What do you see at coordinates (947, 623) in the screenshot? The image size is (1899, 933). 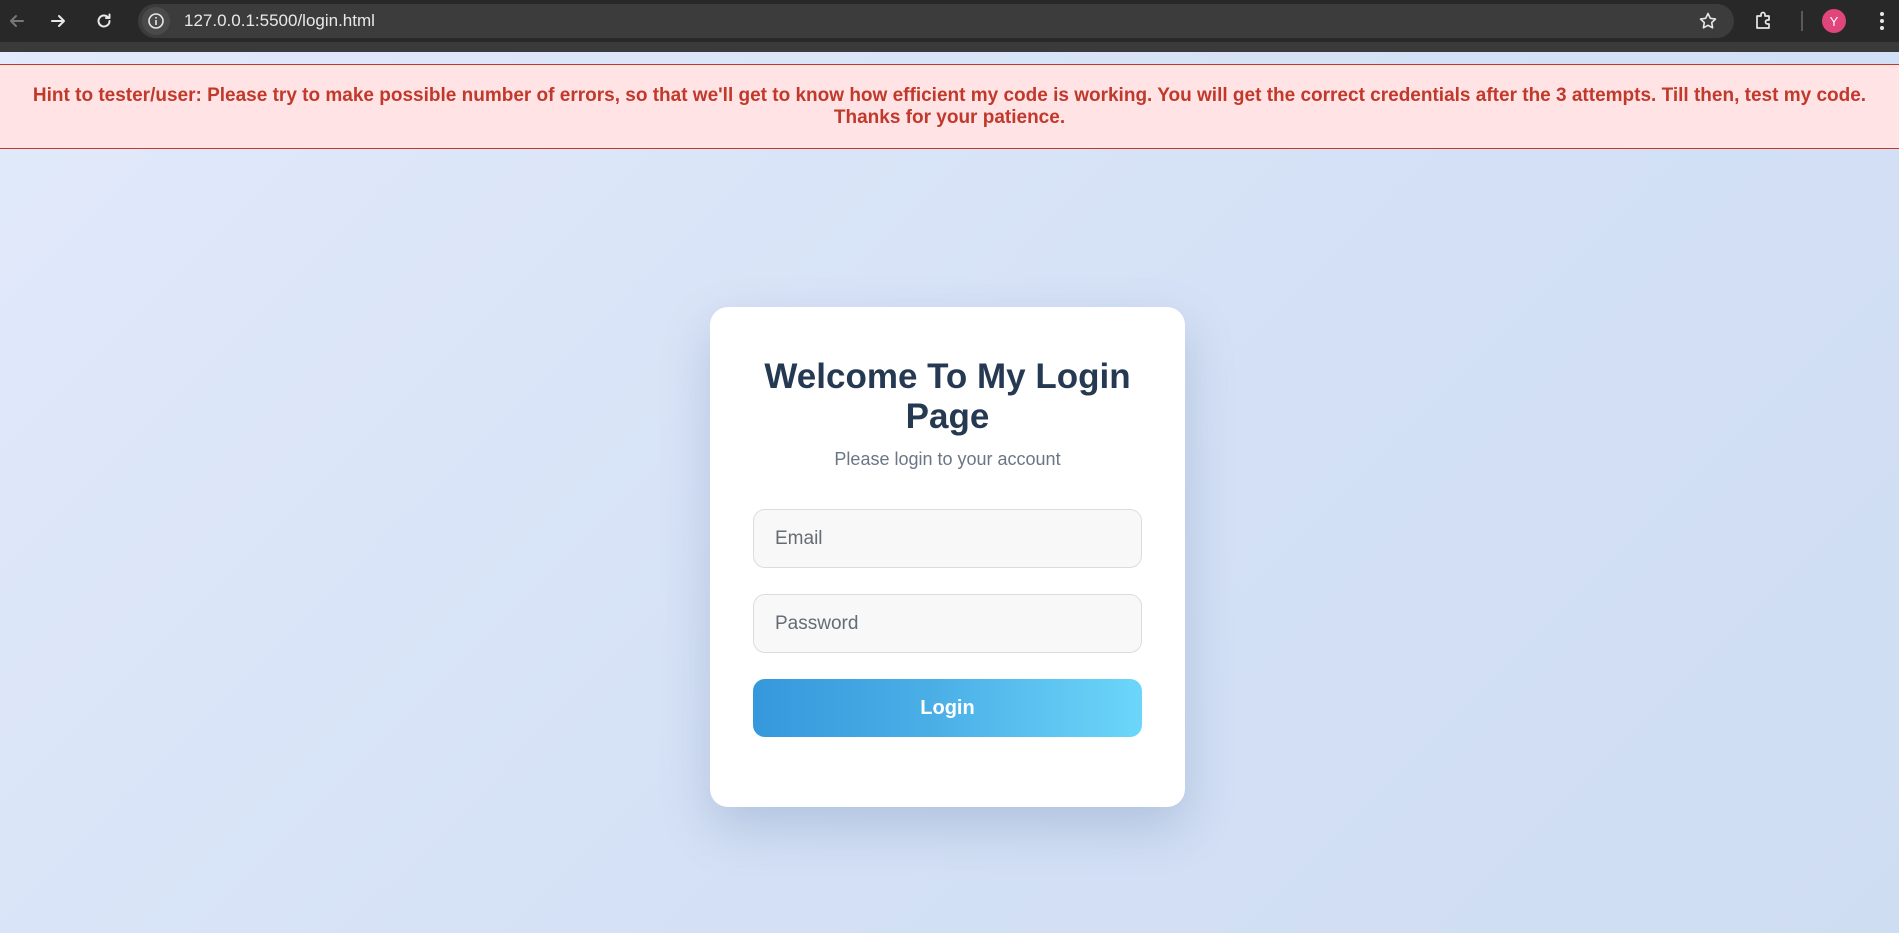 I see `password-field` at bounding box center [947, 623].